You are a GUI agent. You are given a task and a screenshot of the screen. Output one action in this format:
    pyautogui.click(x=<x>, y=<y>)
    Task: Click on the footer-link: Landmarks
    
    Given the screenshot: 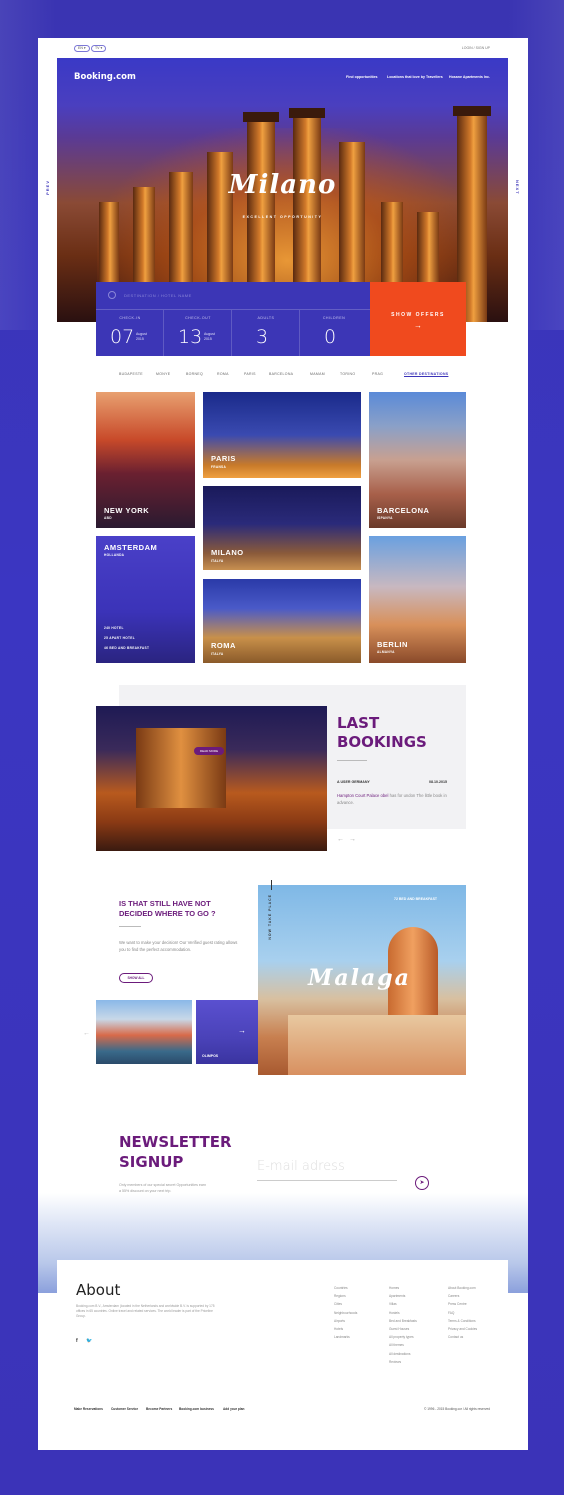 What is the action you would take?
    pyautogui.click(x=345, y=1337)
    